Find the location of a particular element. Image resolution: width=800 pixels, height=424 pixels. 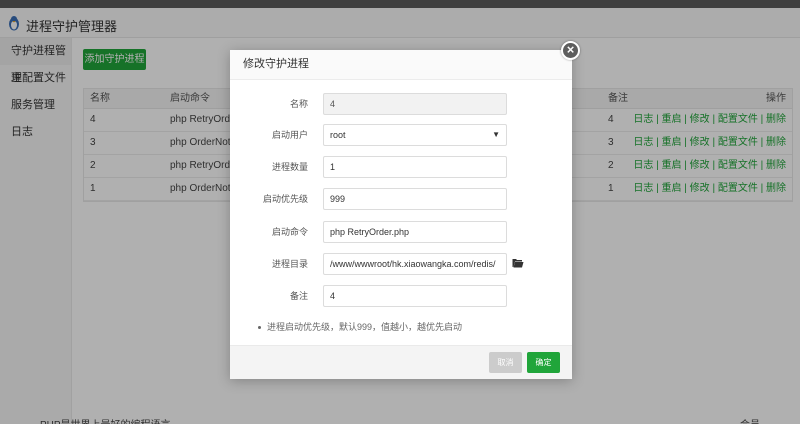

bullet-icon is located at coordinates (259, 328).